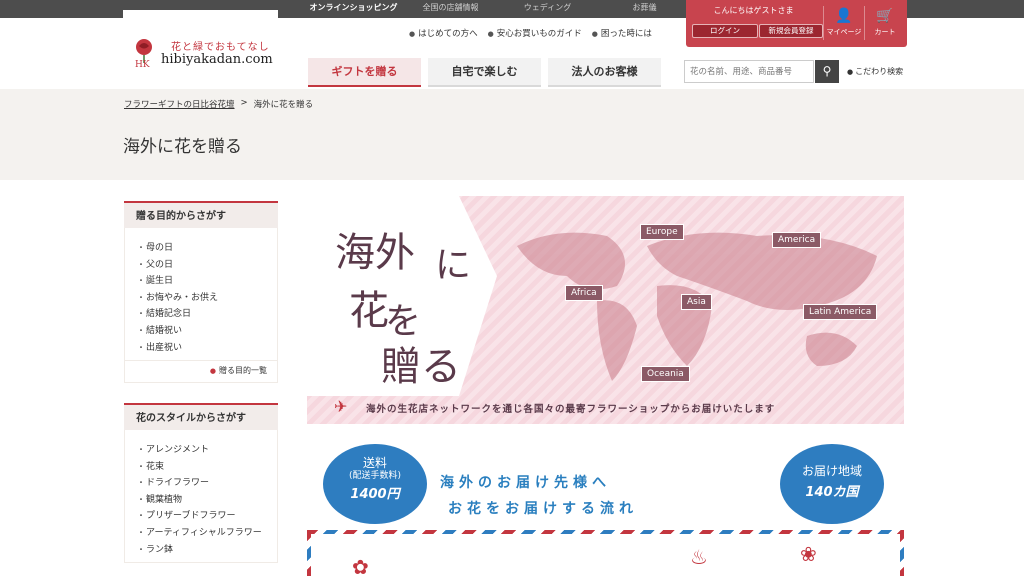 The image size is (1024, 576). Describe the element at coordinates (421, 367) in the screenshot. I see `hero-title-send: 贈る` at that location.